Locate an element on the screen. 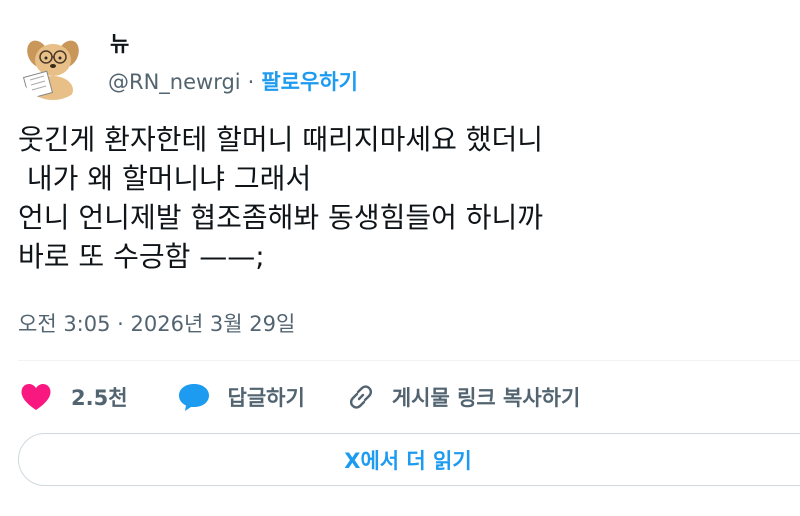 The width and height of the screenshot is (800, 516). handle-row: @RN_newrgi · 팔로우하기 is located at coordinates (233, 82).